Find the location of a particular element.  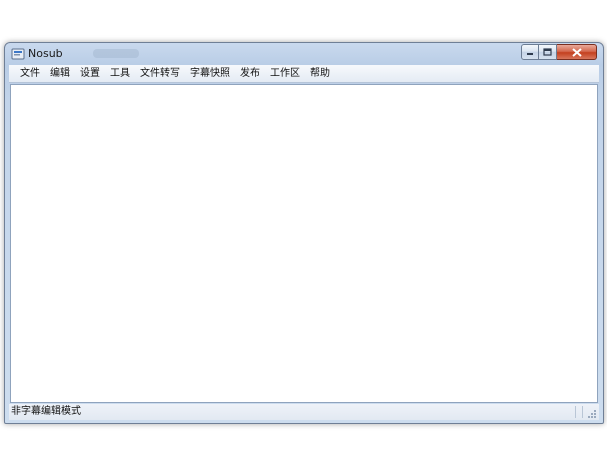

minimize-button is located at coordinates (530, 52).